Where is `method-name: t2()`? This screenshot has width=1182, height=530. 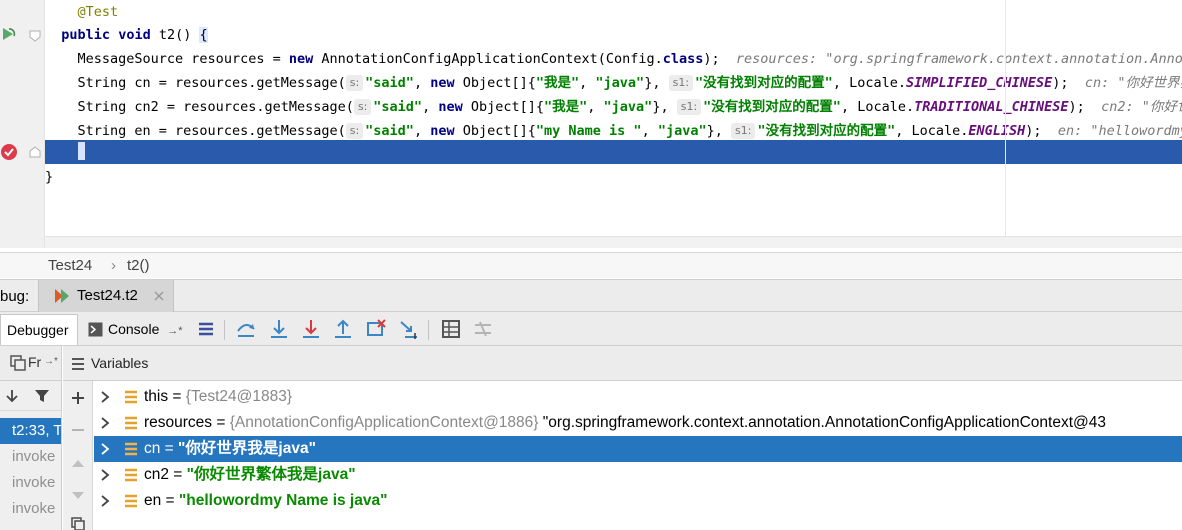 method-name: t2() is located at coordinates (179, 35).